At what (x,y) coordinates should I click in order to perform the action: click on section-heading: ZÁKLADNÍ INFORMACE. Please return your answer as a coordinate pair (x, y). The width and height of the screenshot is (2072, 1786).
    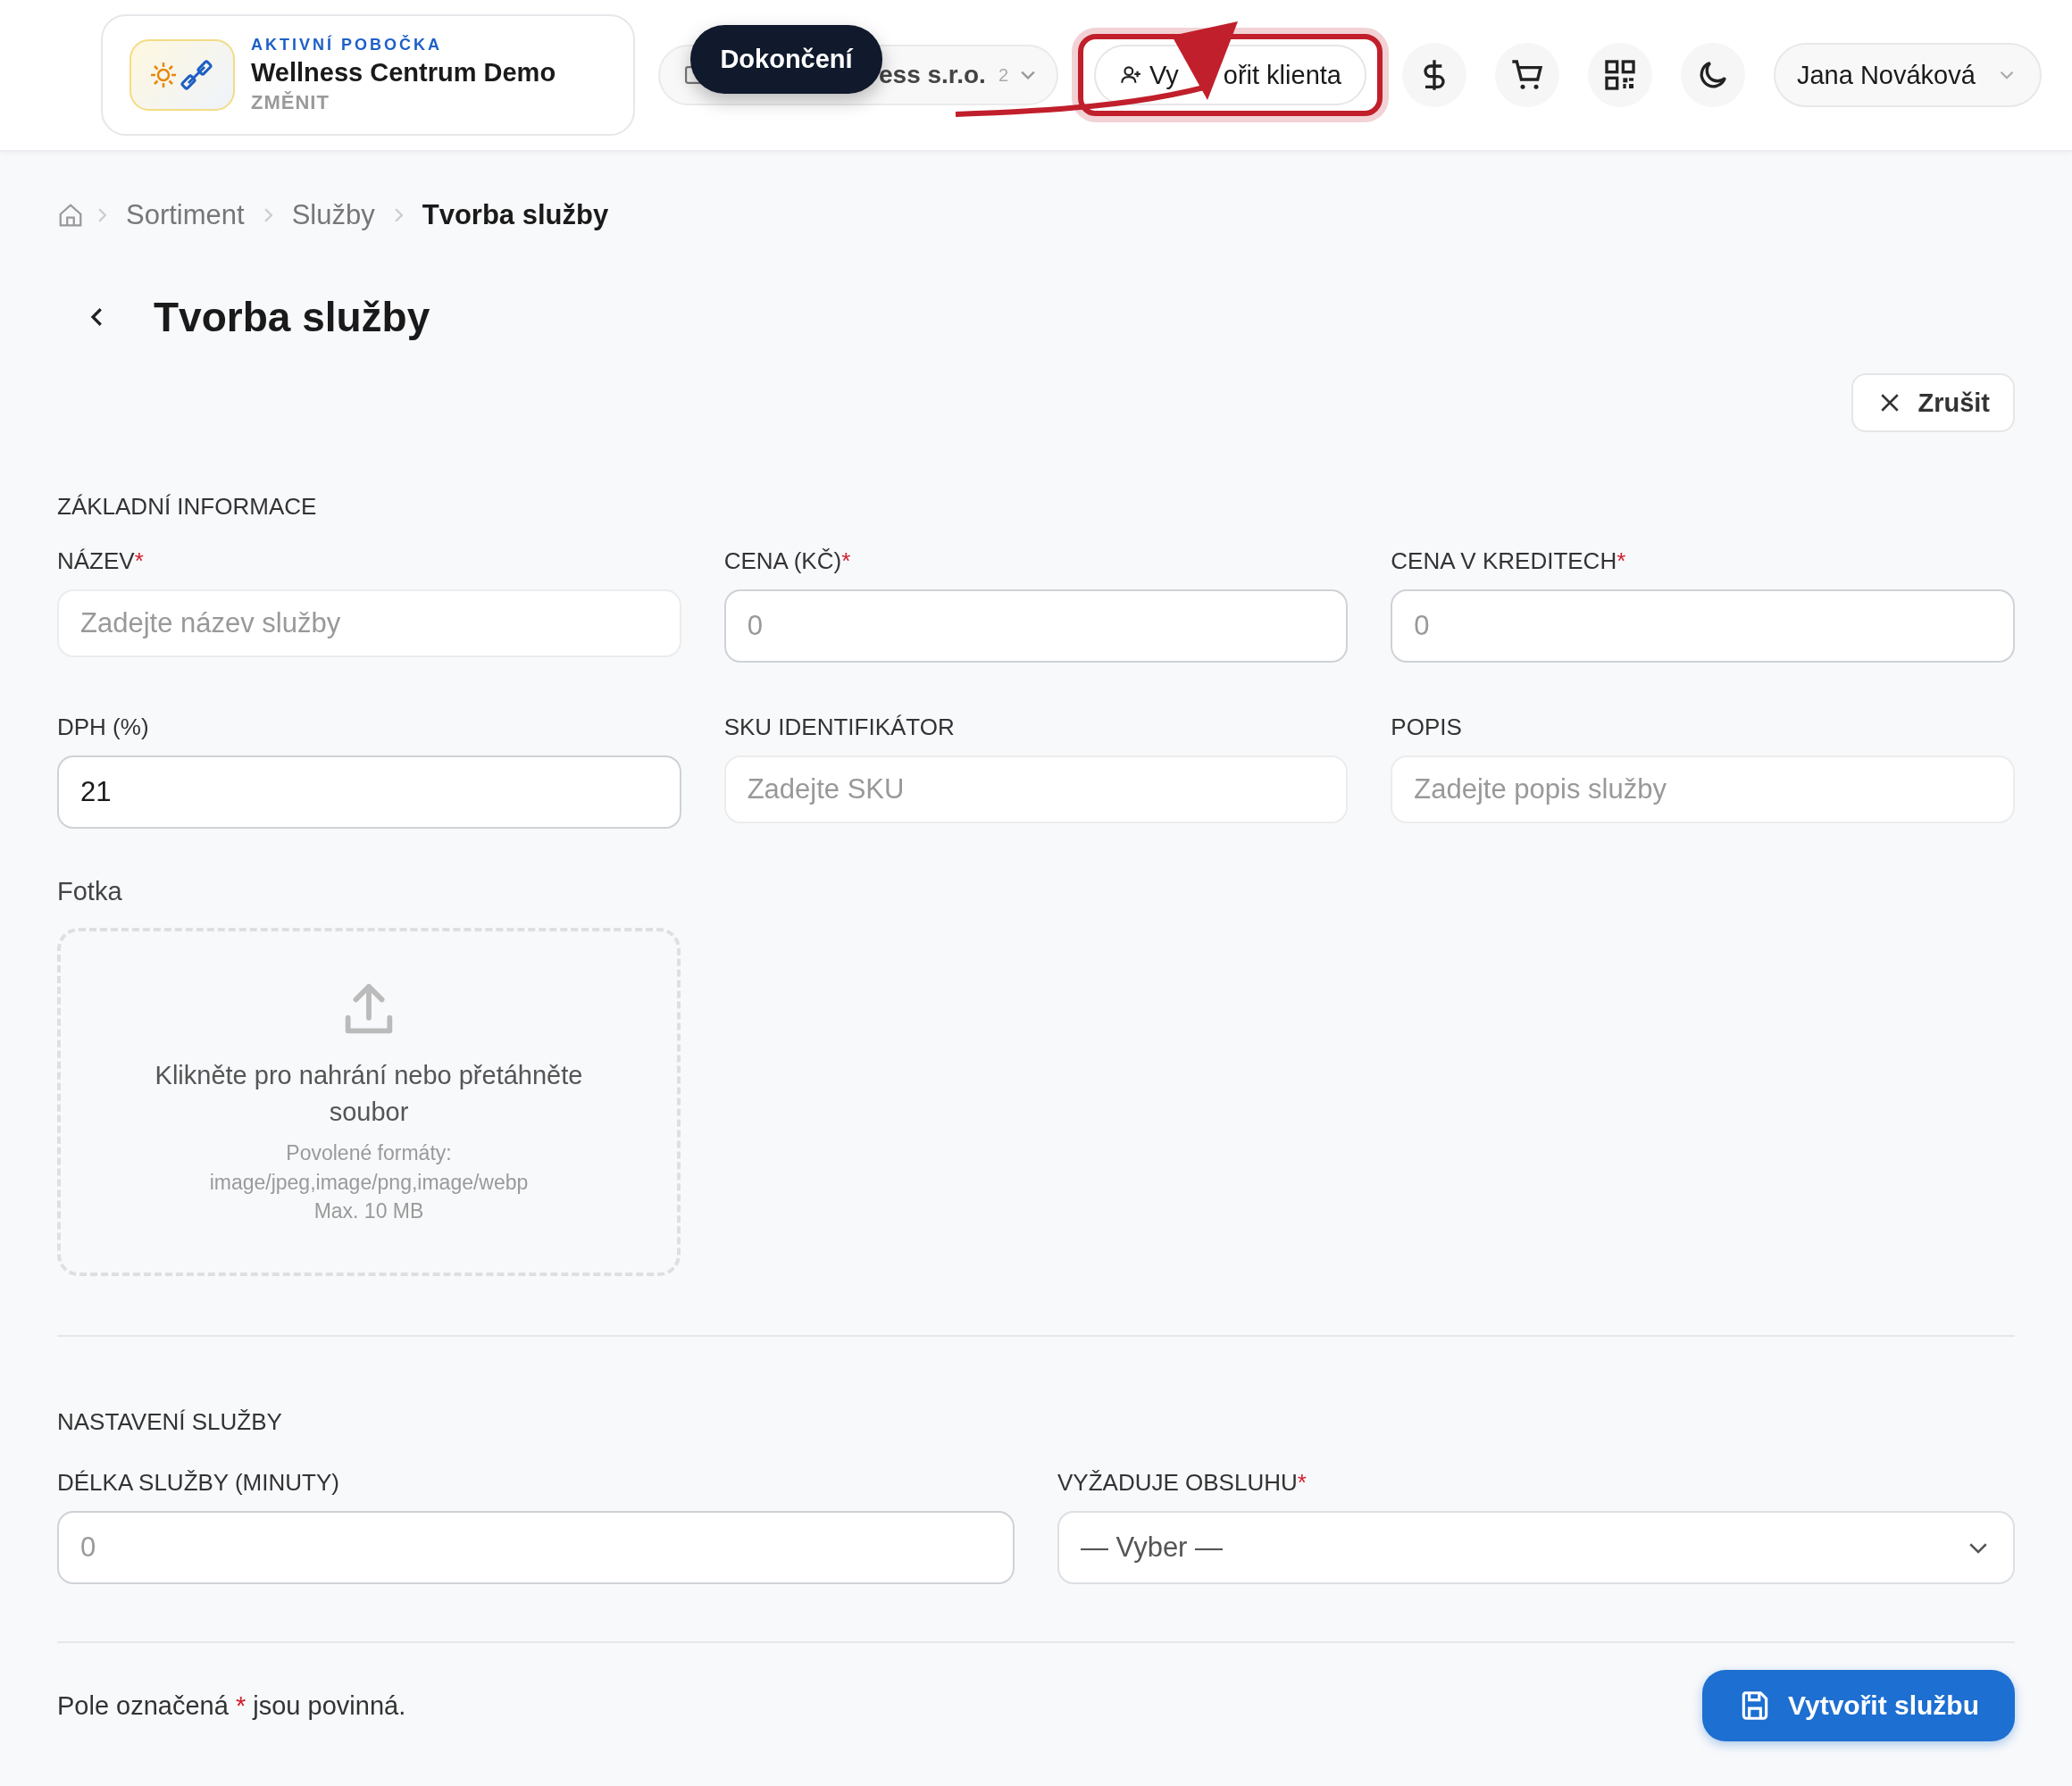
    Looking at the image, I should click on (187, 507).